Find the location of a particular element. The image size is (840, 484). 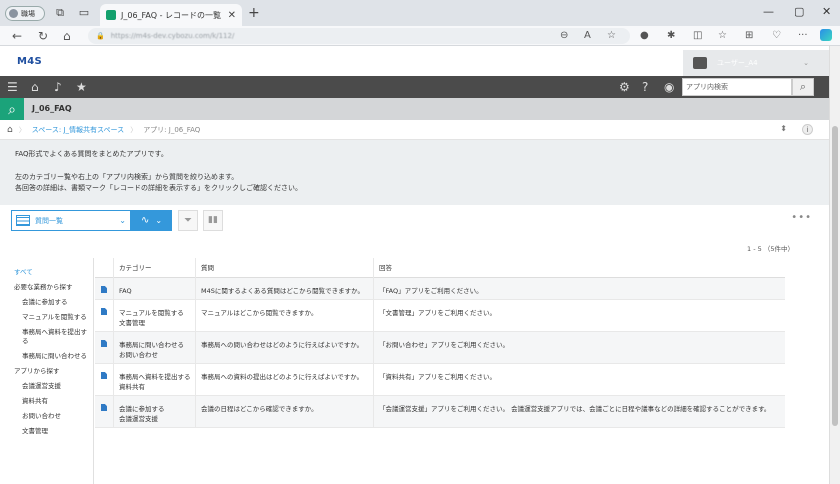

browser-essentials-icon: ♡ is located at coordinates (776, 35).